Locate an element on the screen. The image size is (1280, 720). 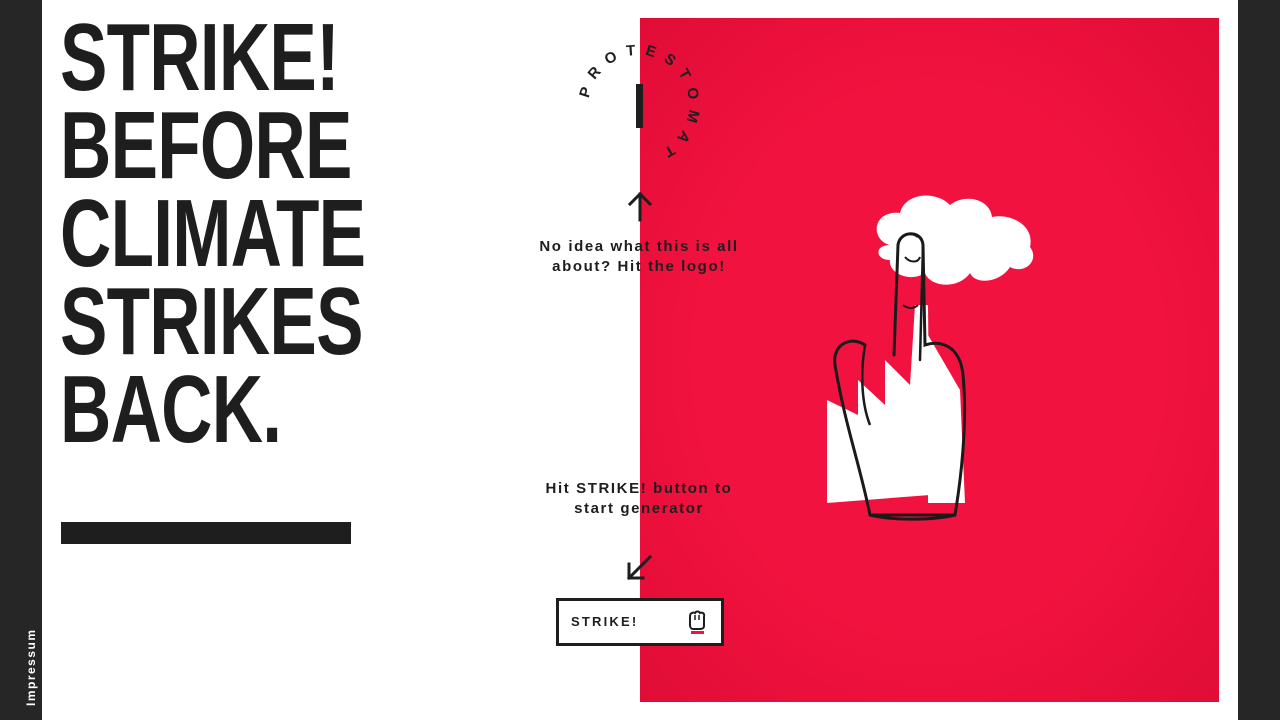
factory-finger-illustration is located at coordinates (930, 358).